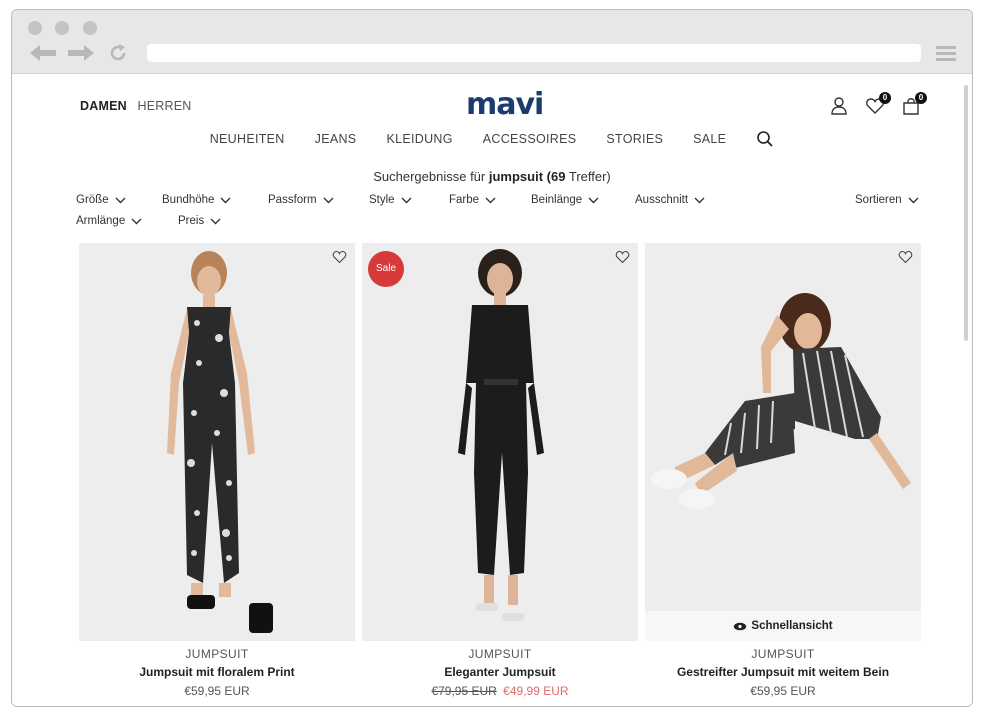 The width and height of the screenshot is (987, 720). What do you see at coordinates (390, 200) in the screenshot?
I see `filter-style: Style` at bounding box center [390, 200].